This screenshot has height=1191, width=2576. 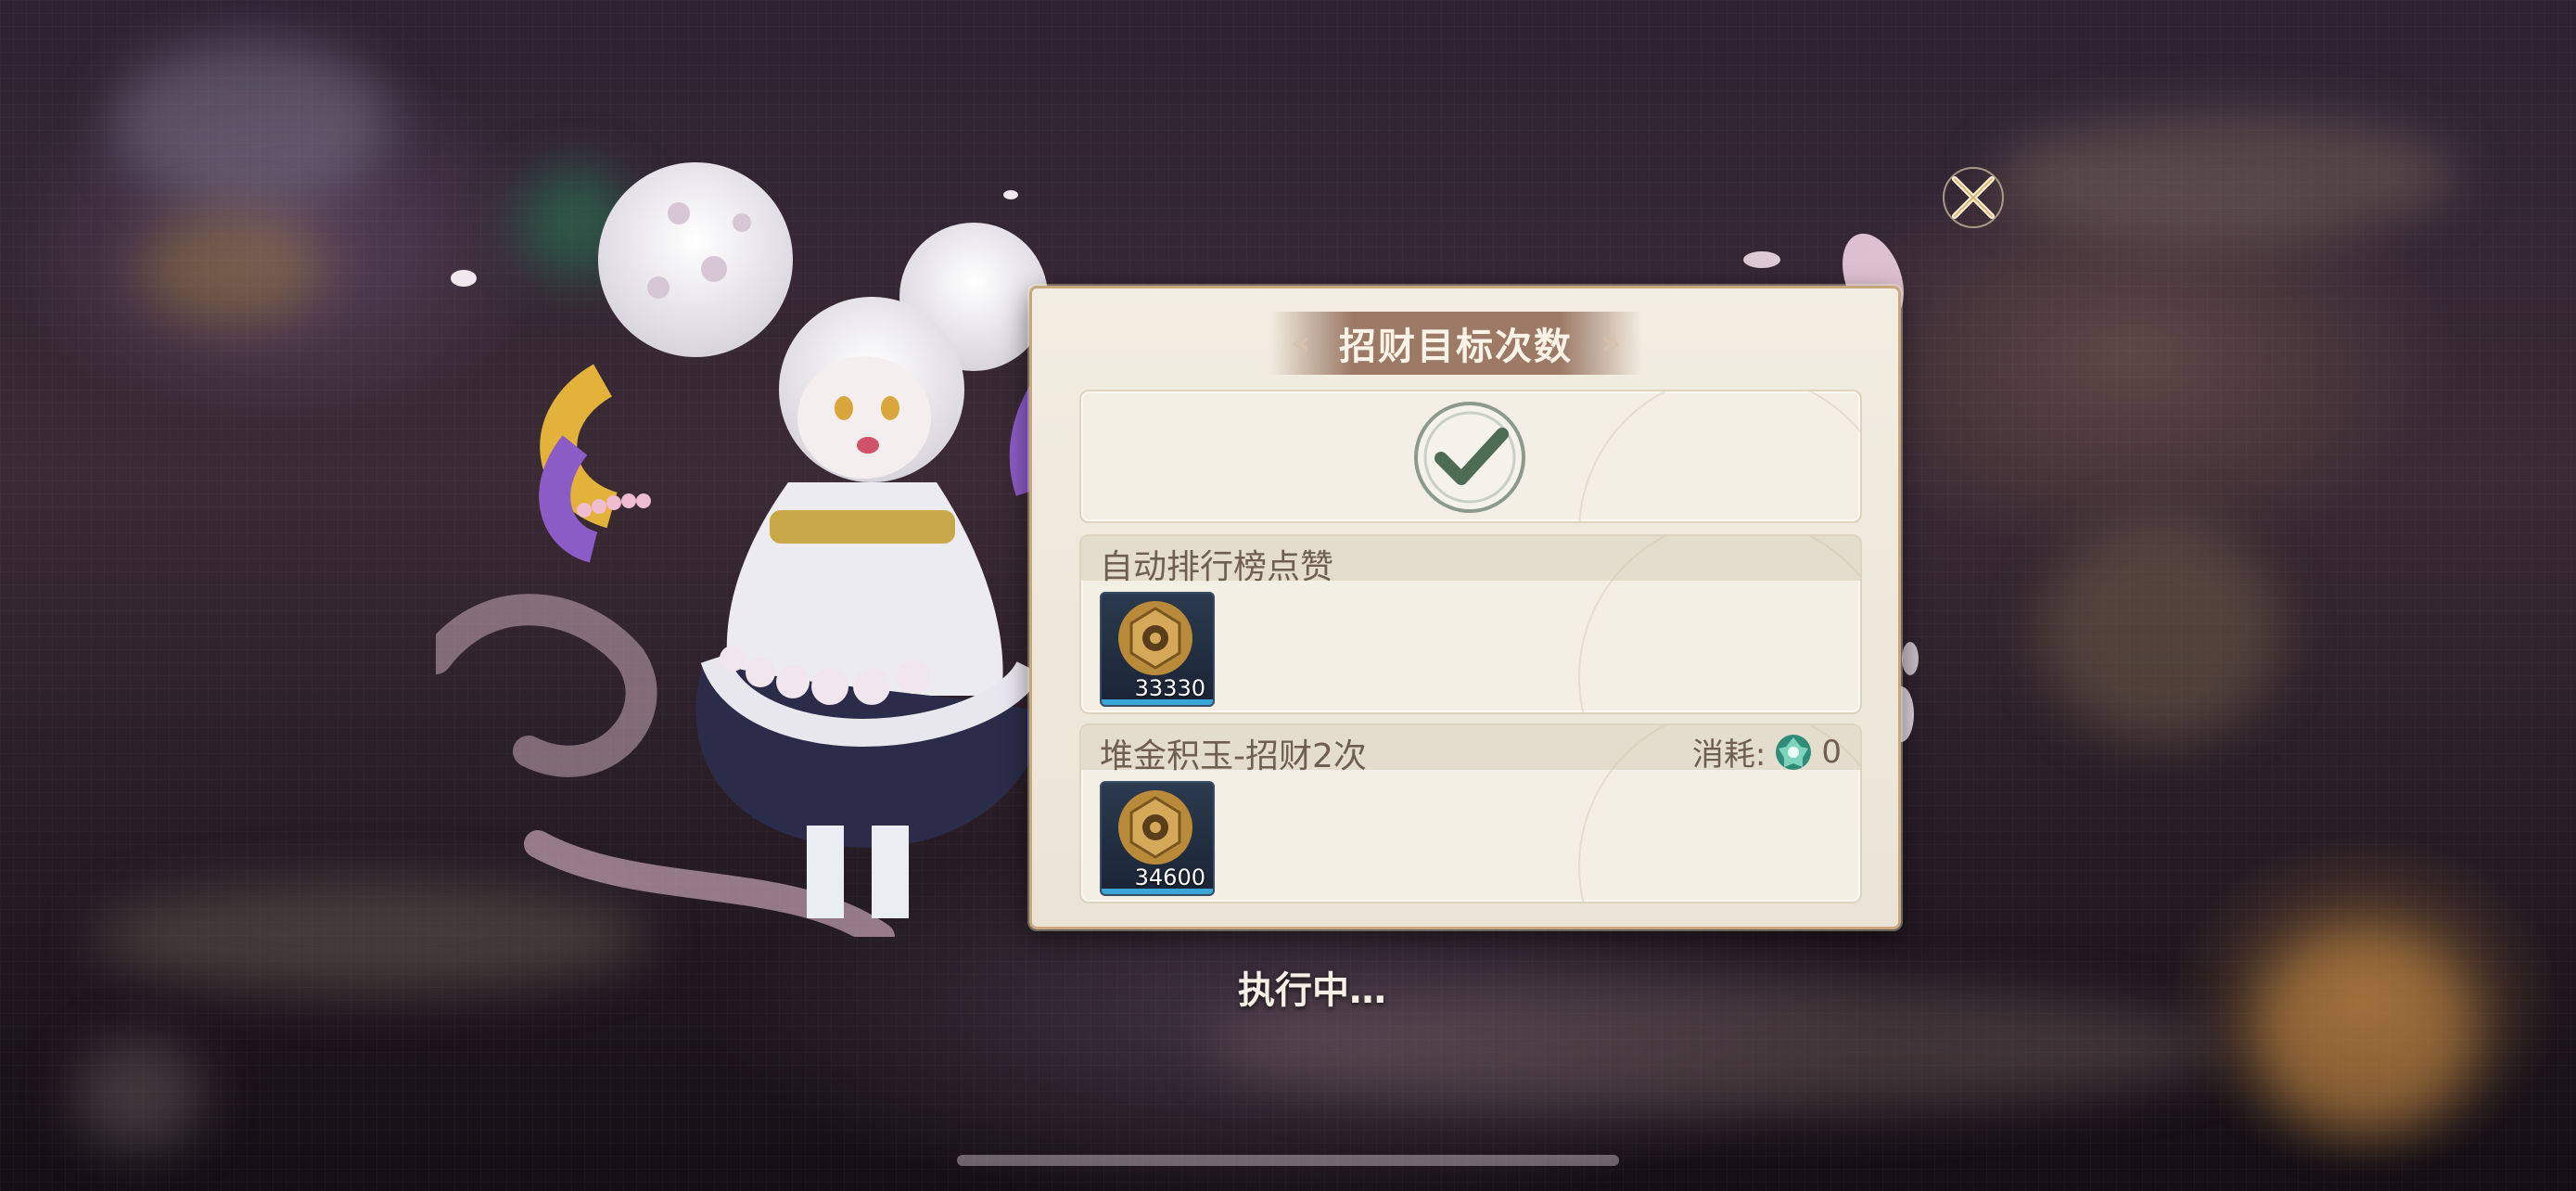 What do you see at coordinates (1300, 343) in the screenshot?
I see `banner-left-ornament-icon: «` at bounding box center [1300, 343].